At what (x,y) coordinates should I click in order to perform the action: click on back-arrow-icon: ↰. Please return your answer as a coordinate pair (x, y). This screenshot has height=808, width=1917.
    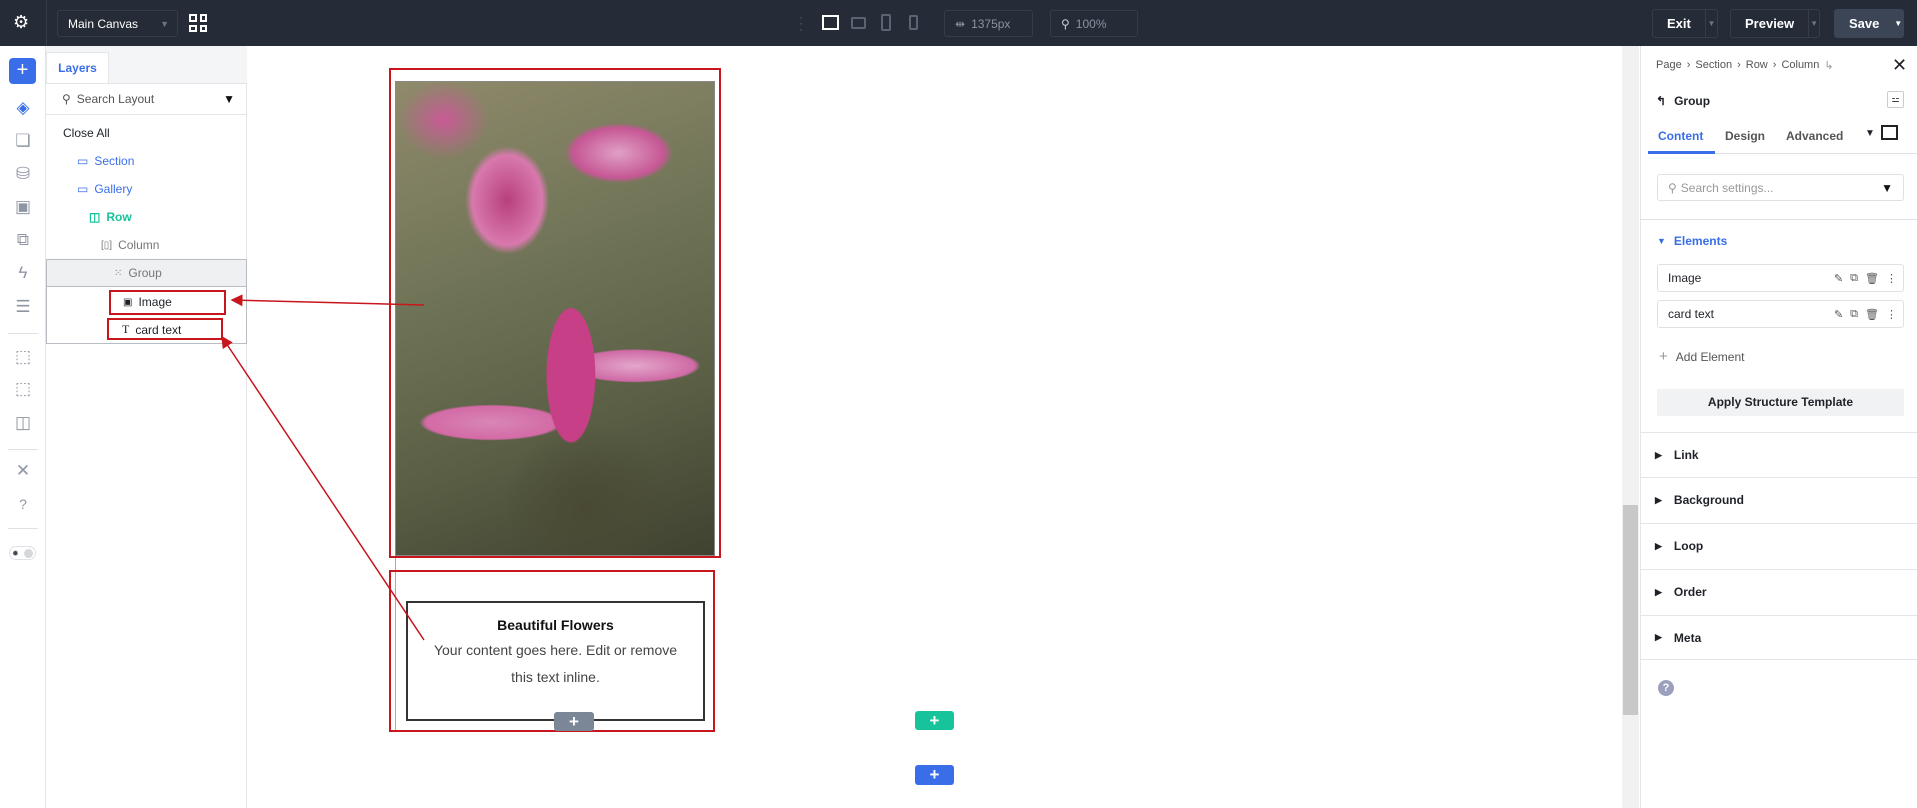
    Looking at the image, I should click on (1661, 101).